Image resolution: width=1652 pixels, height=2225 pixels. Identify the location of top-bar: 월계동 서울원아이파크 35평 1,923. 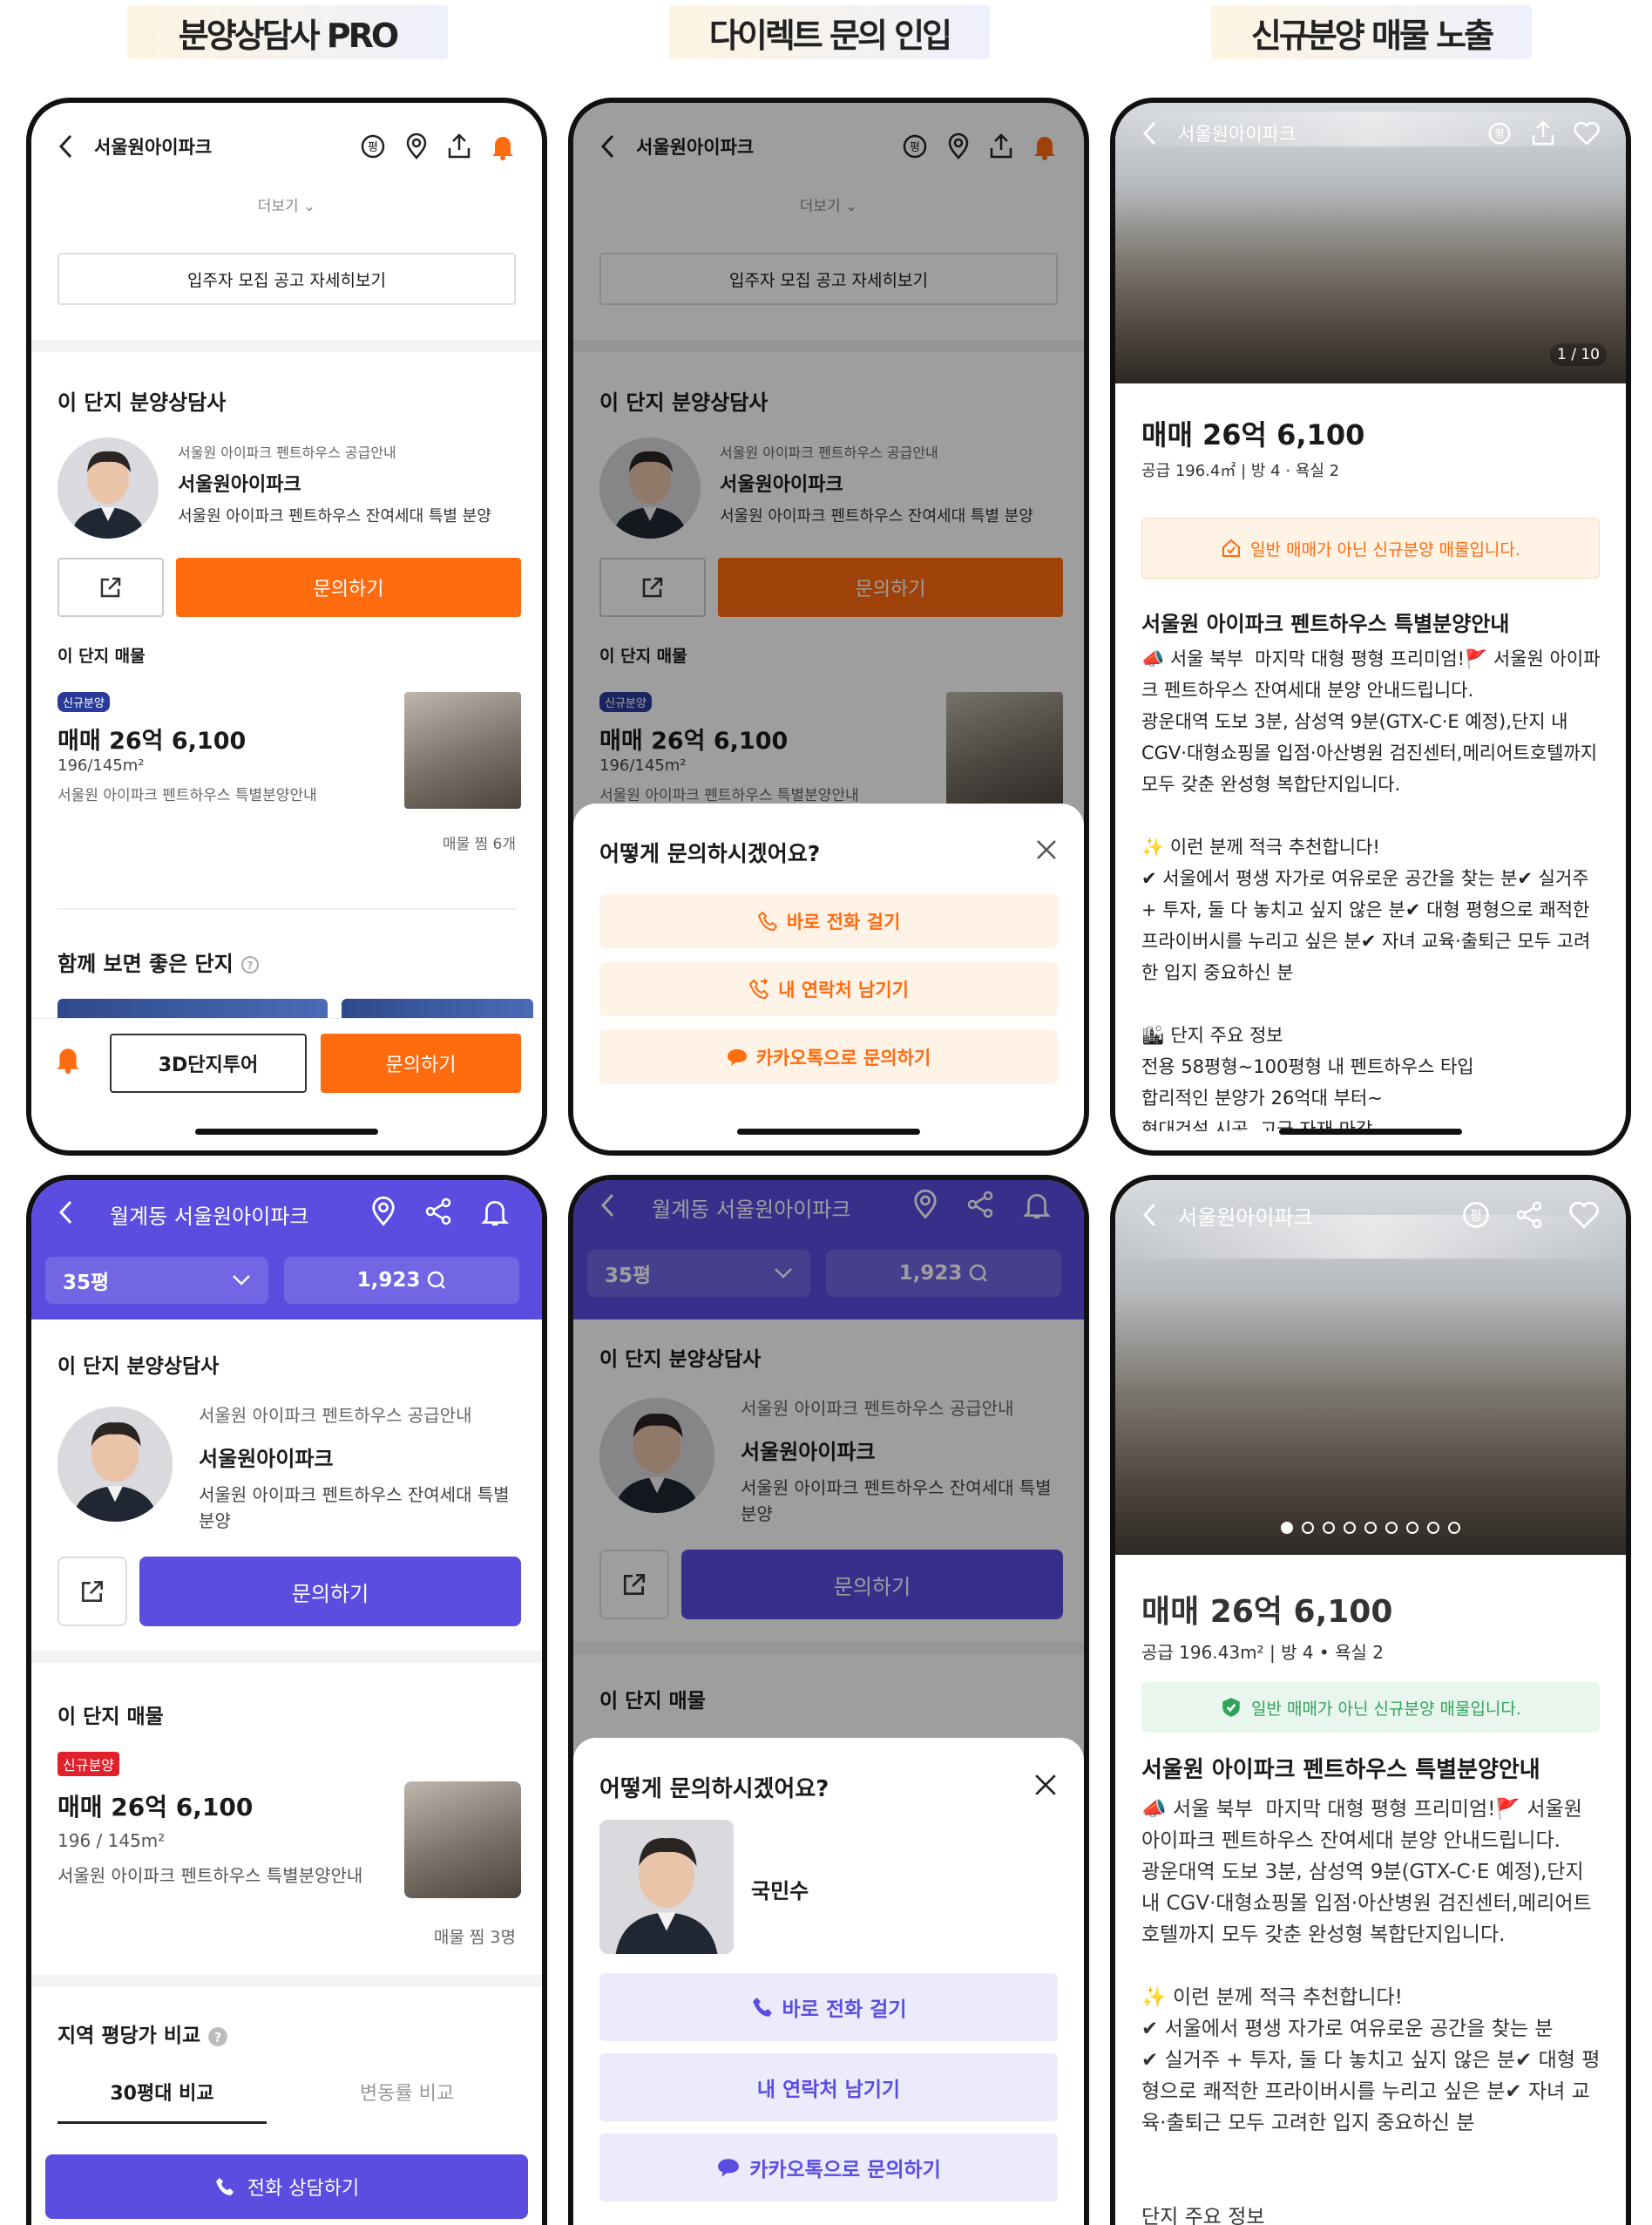
(286, 1250).